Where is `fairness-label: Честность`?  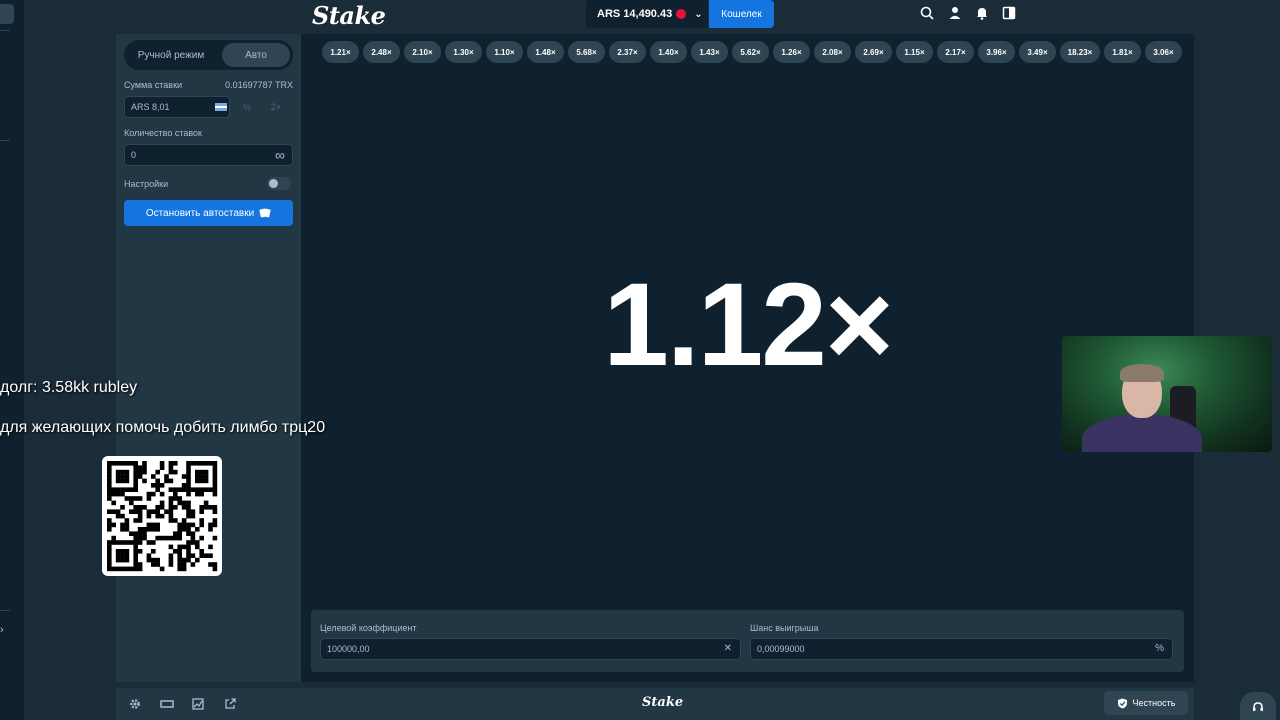
fairness-label: Честность is located at coordinates (1154, 703).